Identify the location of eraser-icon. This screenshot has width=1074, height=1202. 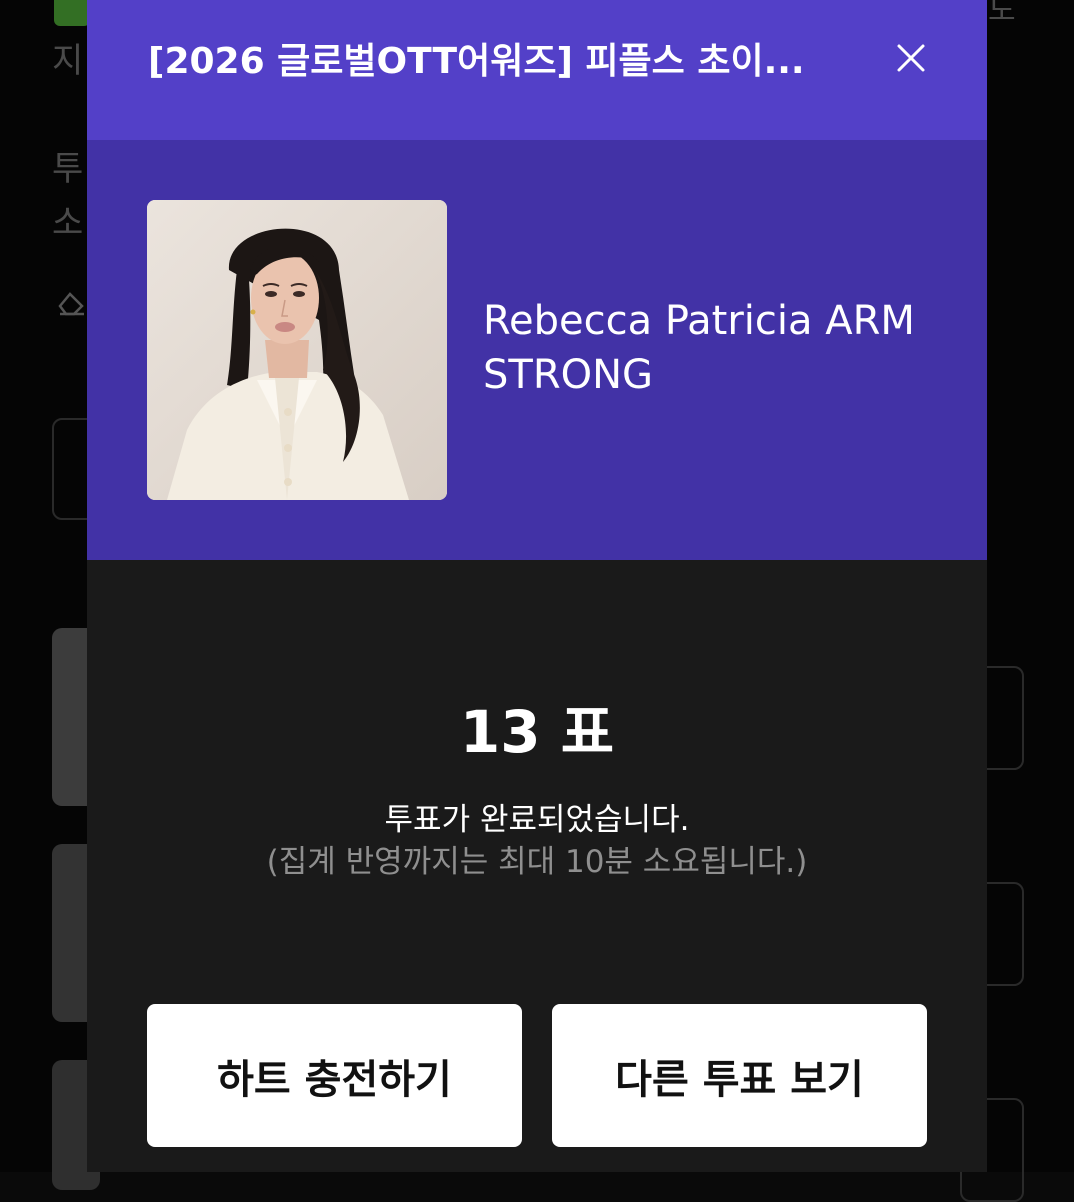
(71, 304).